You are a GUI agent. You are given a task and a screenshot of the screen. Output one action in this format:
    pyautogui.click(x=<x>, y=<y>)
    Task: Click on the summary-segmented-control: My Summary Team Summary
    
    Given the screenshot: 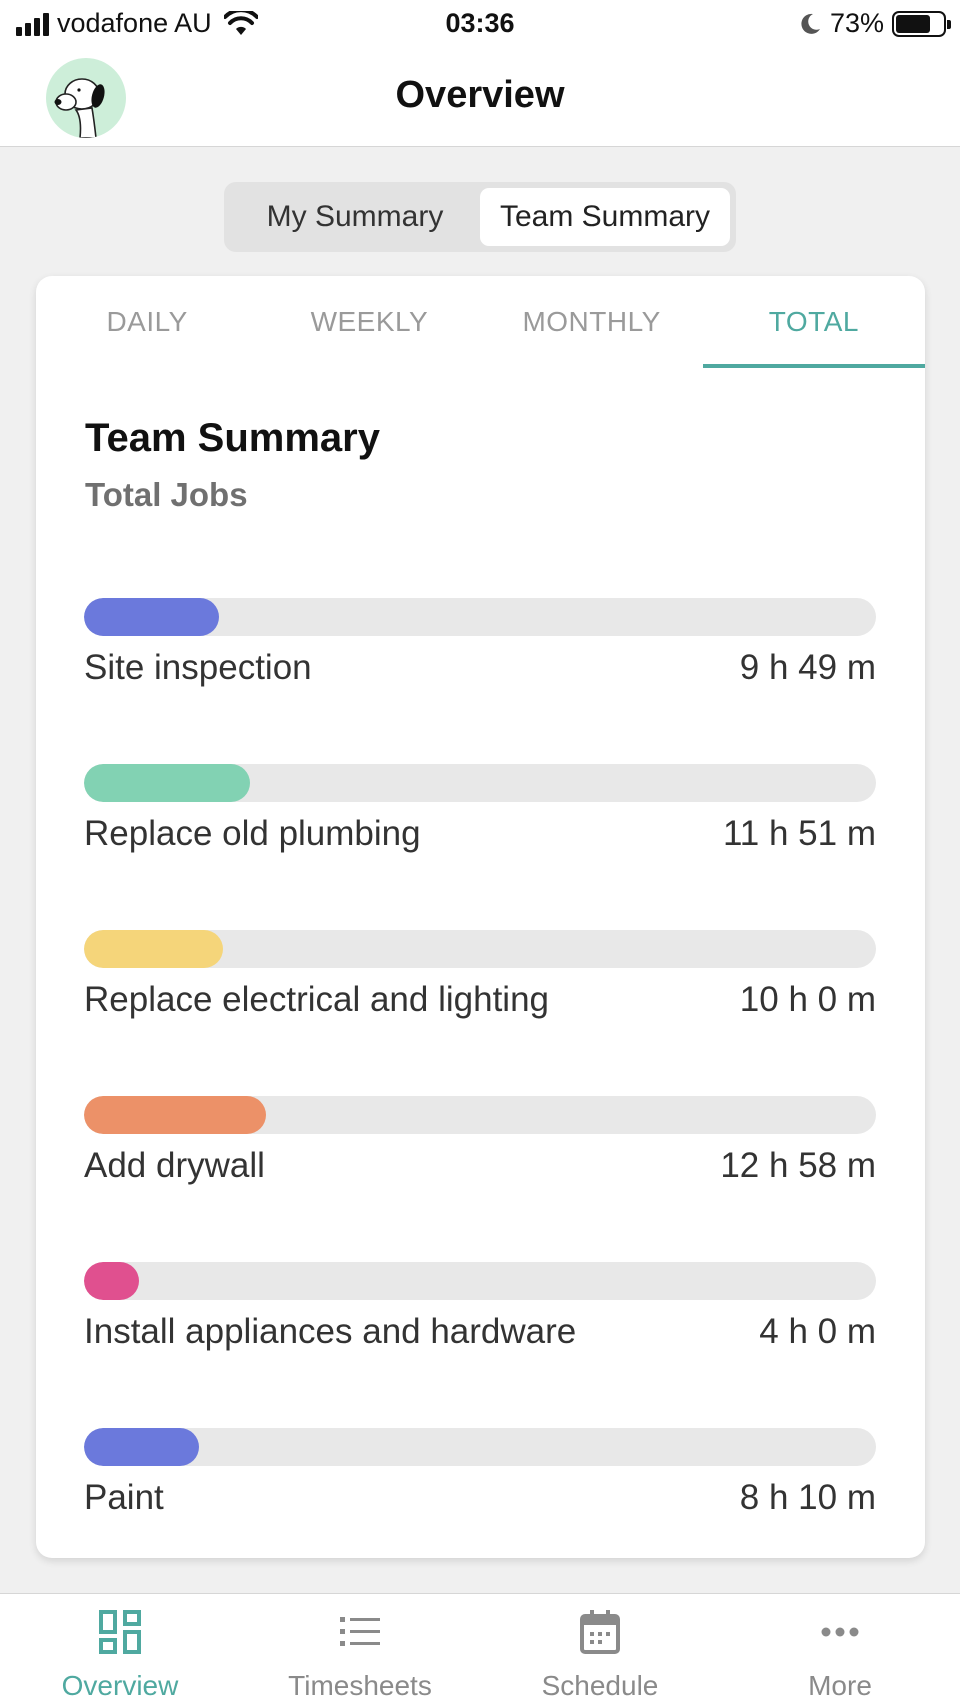 What is the action you would take?
    pyautogui.click(x=480, y=217)
    